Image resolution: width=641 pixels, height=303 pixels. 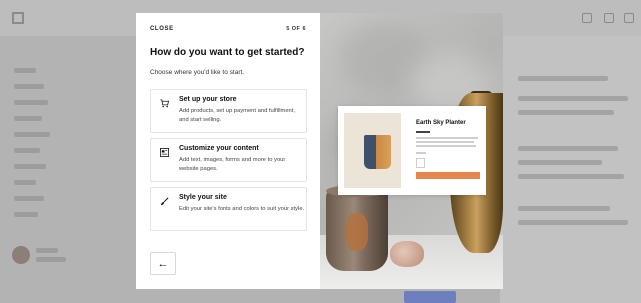 What do you see at coordinates (162, 29) in the screenshot?
I see `close-button: CLOSE` at bounding box center [162, 29].